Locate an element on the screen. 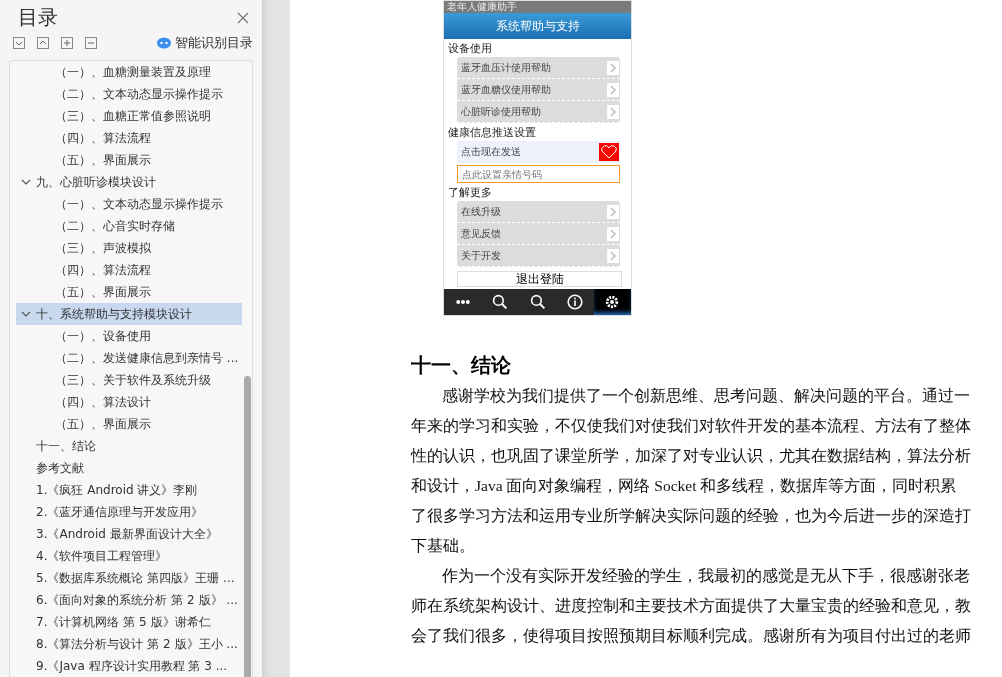  toc-item: 十、系统帮助与支持模块设计 is located at coordinates (129, 314).